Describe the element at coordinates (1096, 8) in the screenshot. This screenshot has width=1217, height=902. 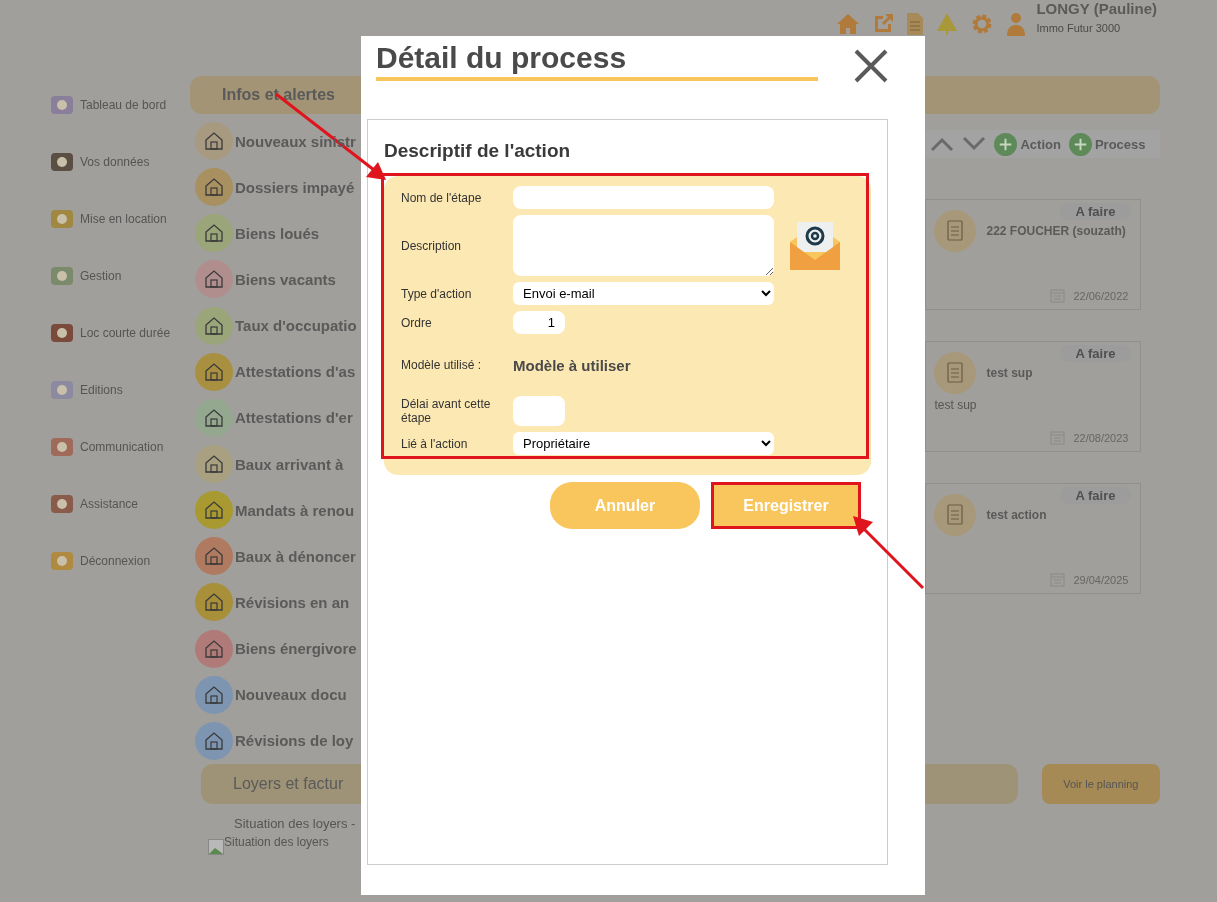
I see `user-name: LONGY (Pauline)` at that location.